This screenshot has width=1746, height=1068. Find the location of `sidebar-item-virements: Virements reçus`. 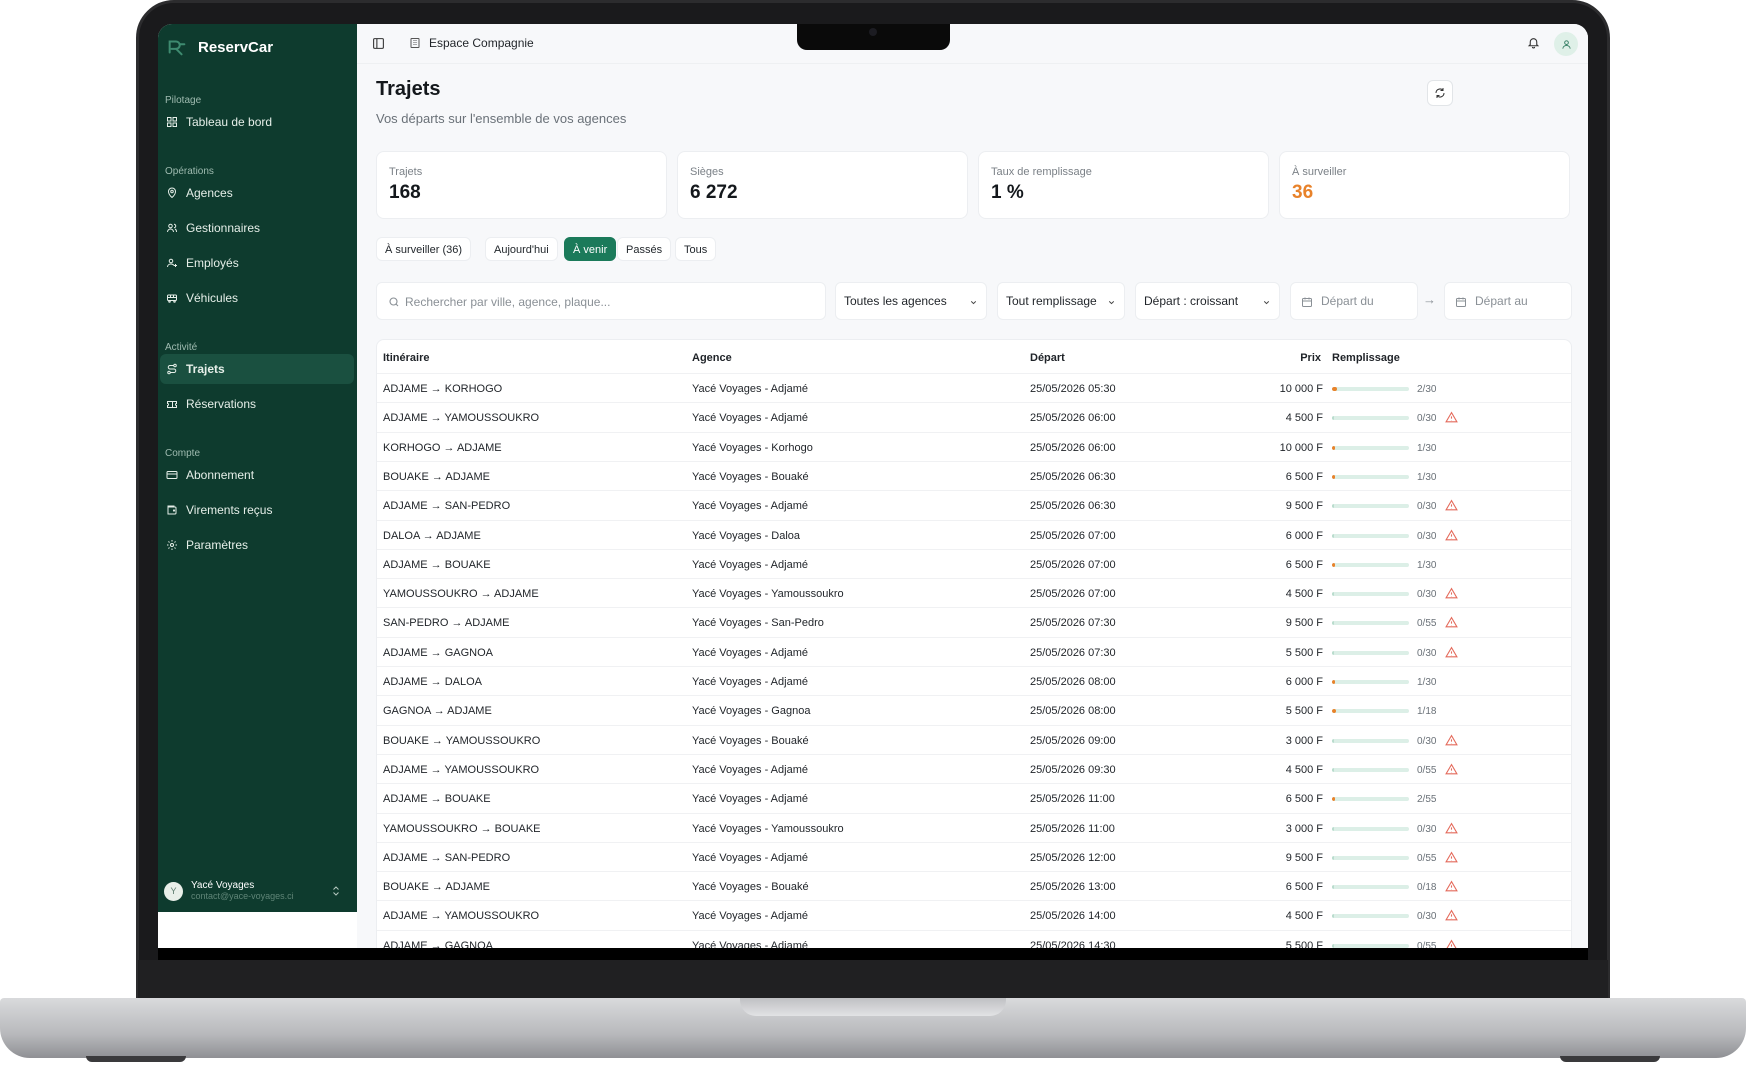

sidebar-item-virements: Virements reçus is located at coordinates (257, 510).